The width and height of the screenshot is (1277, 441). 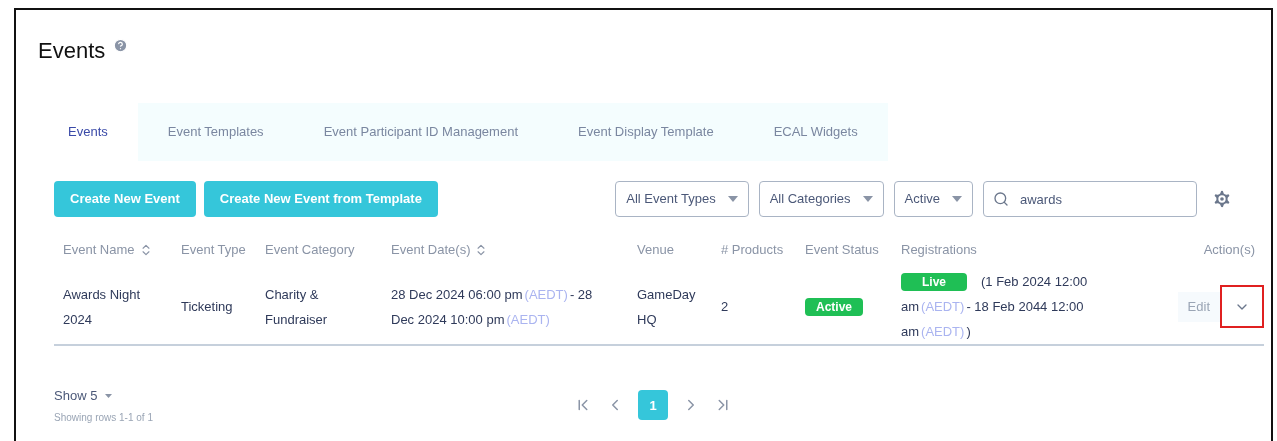 What do you see at coordinates (121, 45) in the screenshot?
I see `help-icon` at bounding box center [121, 45].